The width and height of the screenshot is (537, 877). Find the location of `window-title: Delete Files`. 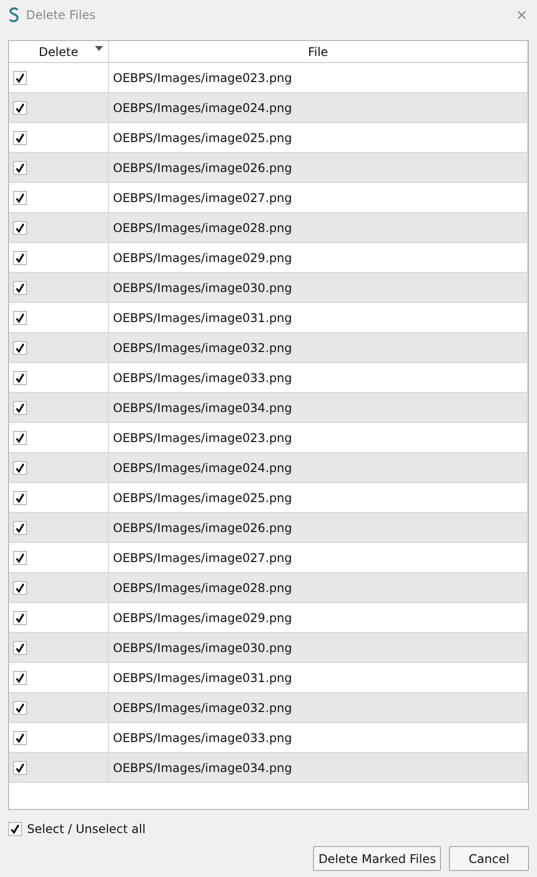

window-title: Delete Files is located at coordinates (61, 15).